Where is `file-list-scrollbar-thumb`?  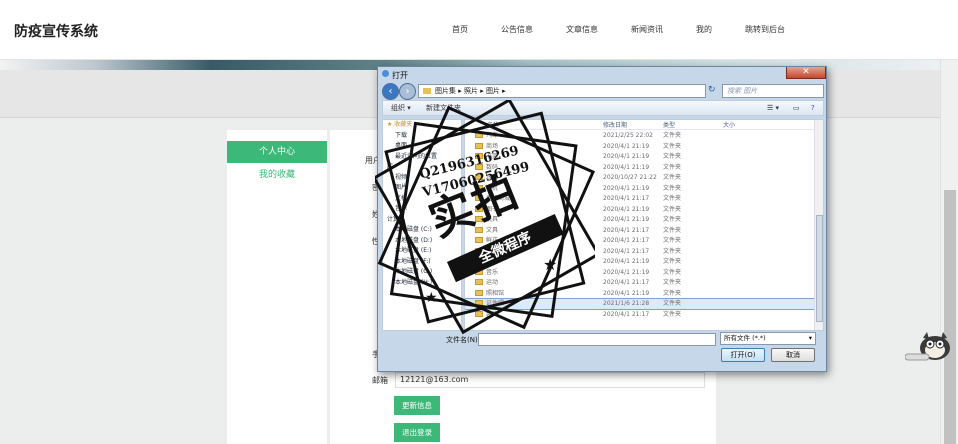
file-list-scrollbar-thumb is located at coordinates (819, 268).